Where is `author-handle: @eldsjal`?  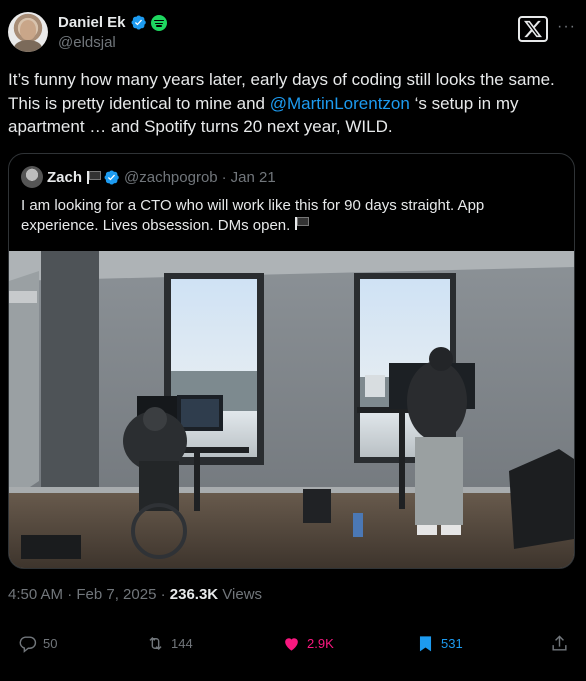
author-handle: @eldsjal is located at coordinates (87, 42).